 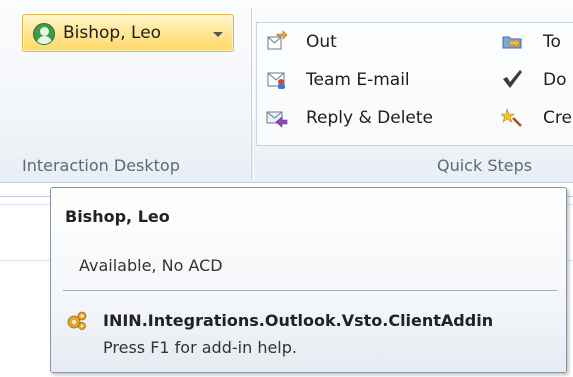 I want to click on done-check-icon, so click(x=512, y=79).